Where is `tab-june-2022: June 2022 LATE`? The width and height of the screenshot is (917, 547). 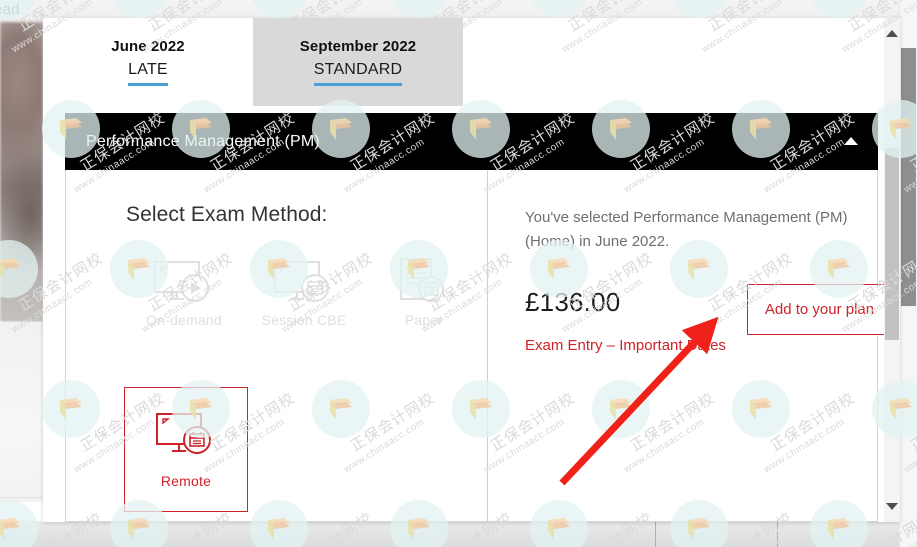 tab-june-2022: June 2022 LATE is located at coordinates (148, 62).